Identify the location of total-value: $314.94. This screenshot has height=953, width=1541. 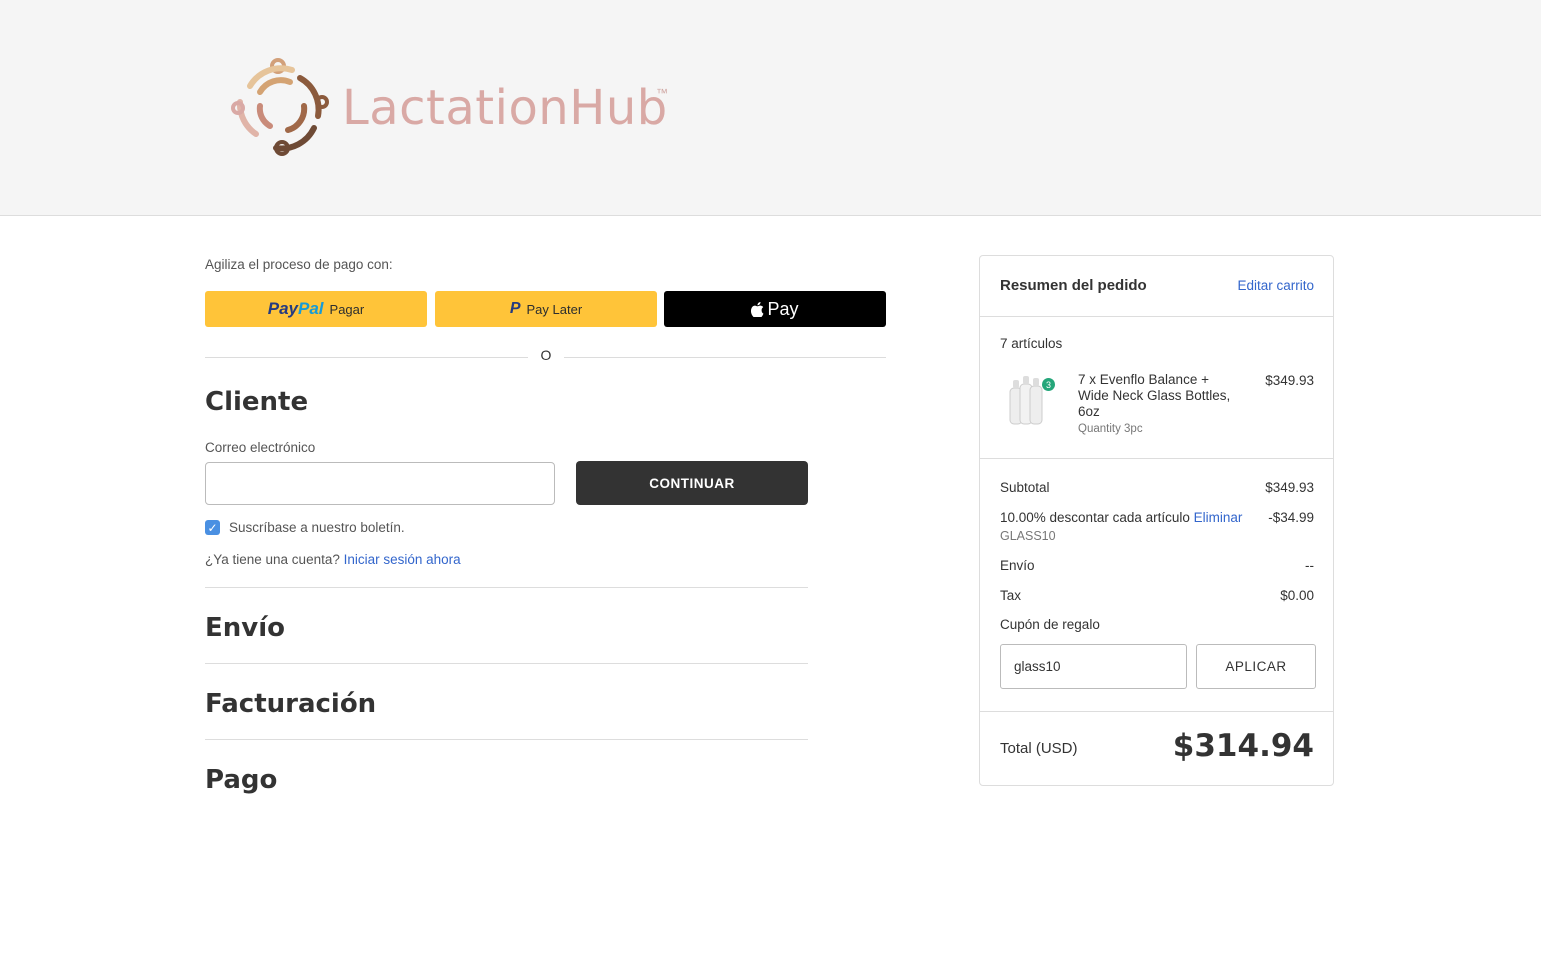
(1243, 746).